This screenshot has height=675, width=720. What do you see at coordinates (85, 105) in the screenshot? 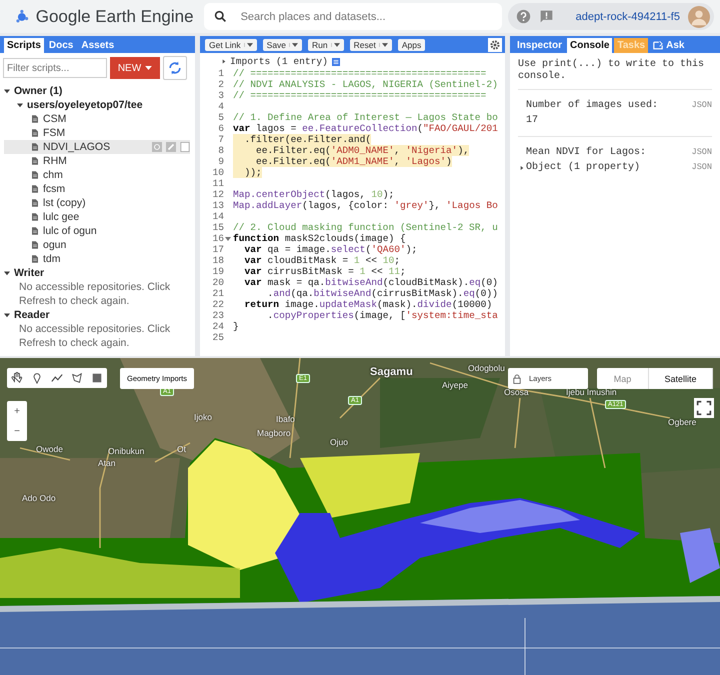
I see `repository-label: users/oyeleyetop07/tee` at bounding box center [85, 105].